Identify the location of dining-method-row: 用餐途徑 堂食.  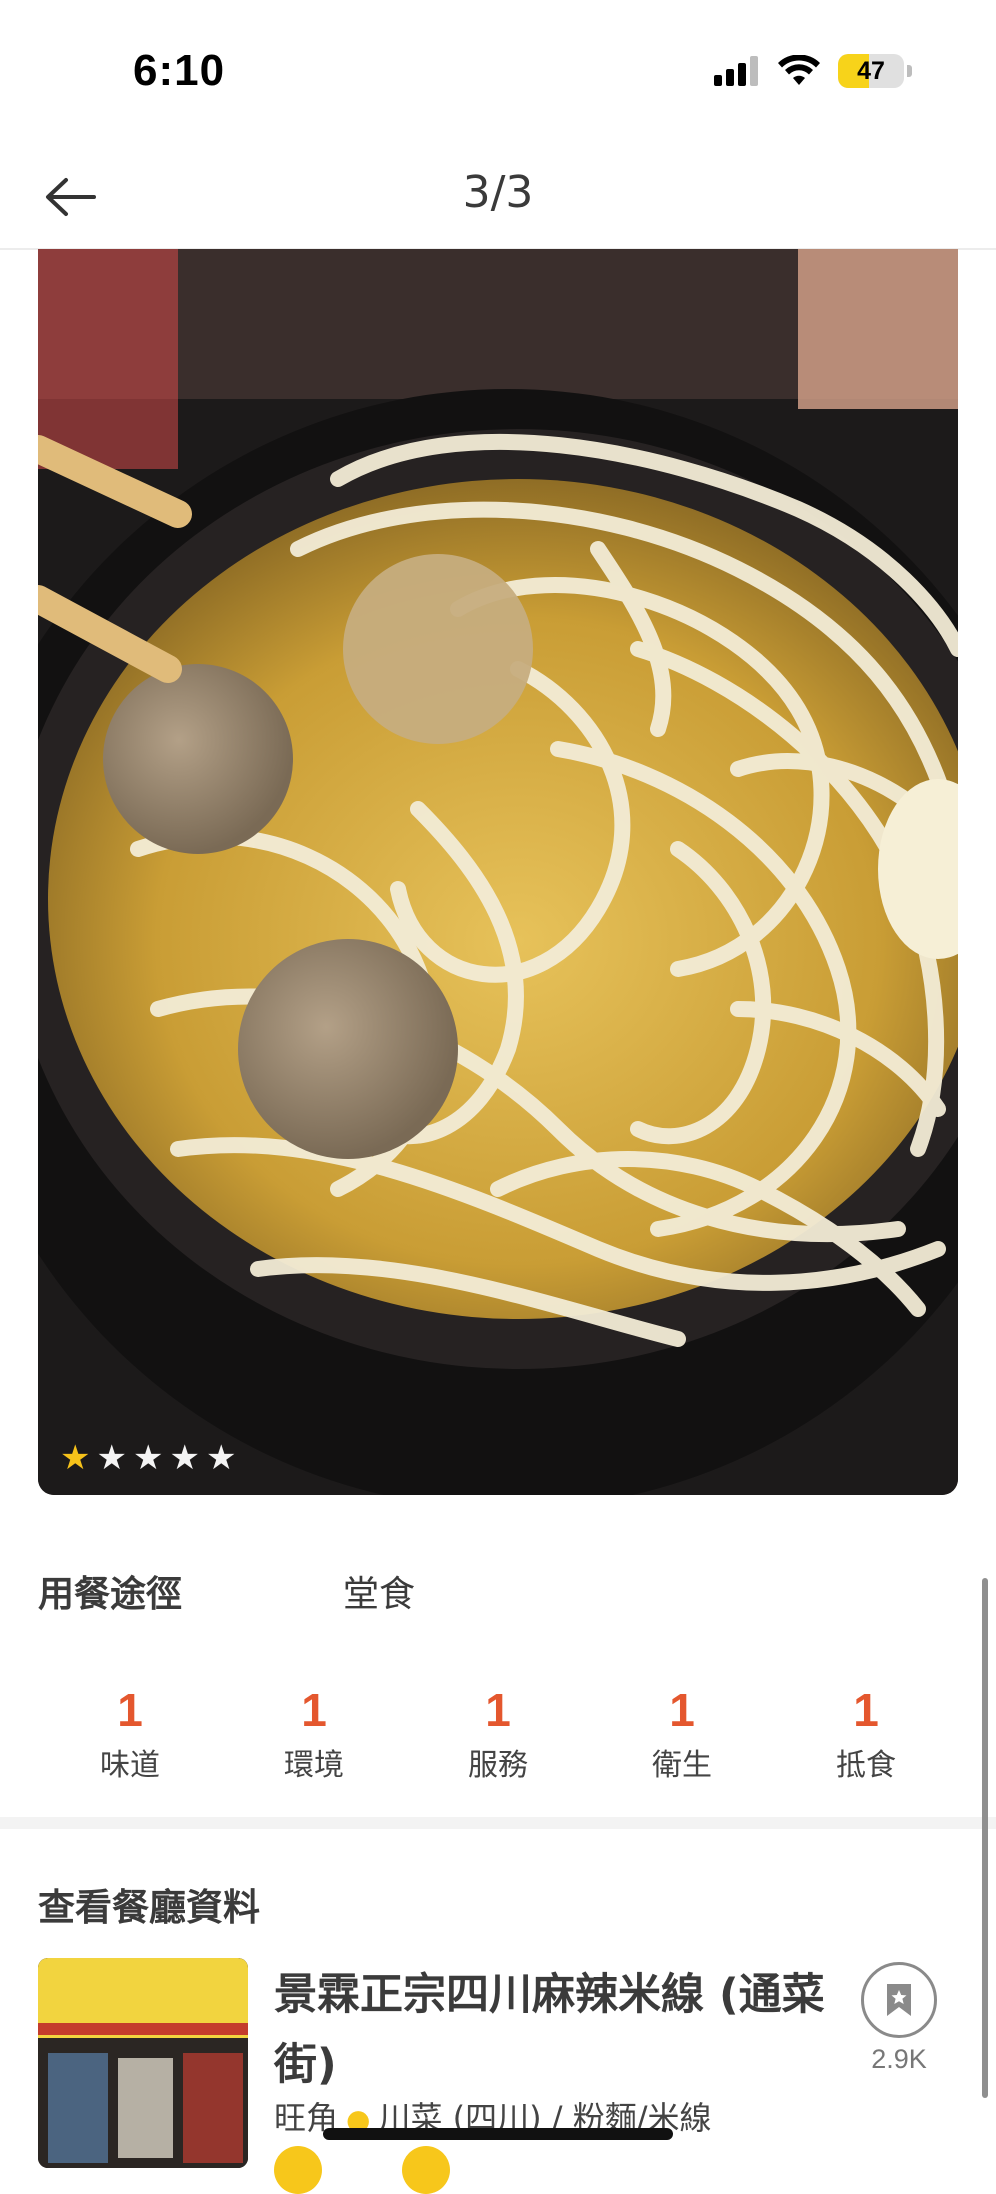
(488, 1590).